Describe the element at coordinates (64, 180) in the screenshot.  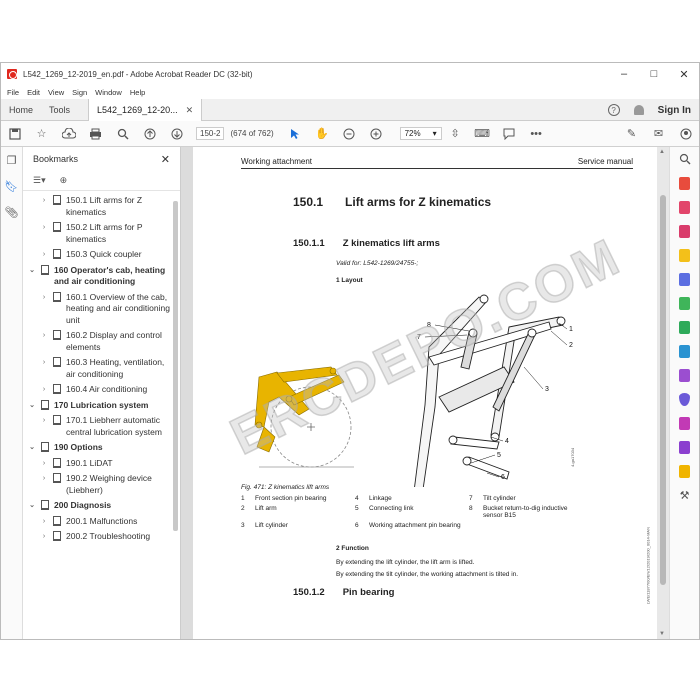
I see `add-bookmark-icon: ⊕` at that location.